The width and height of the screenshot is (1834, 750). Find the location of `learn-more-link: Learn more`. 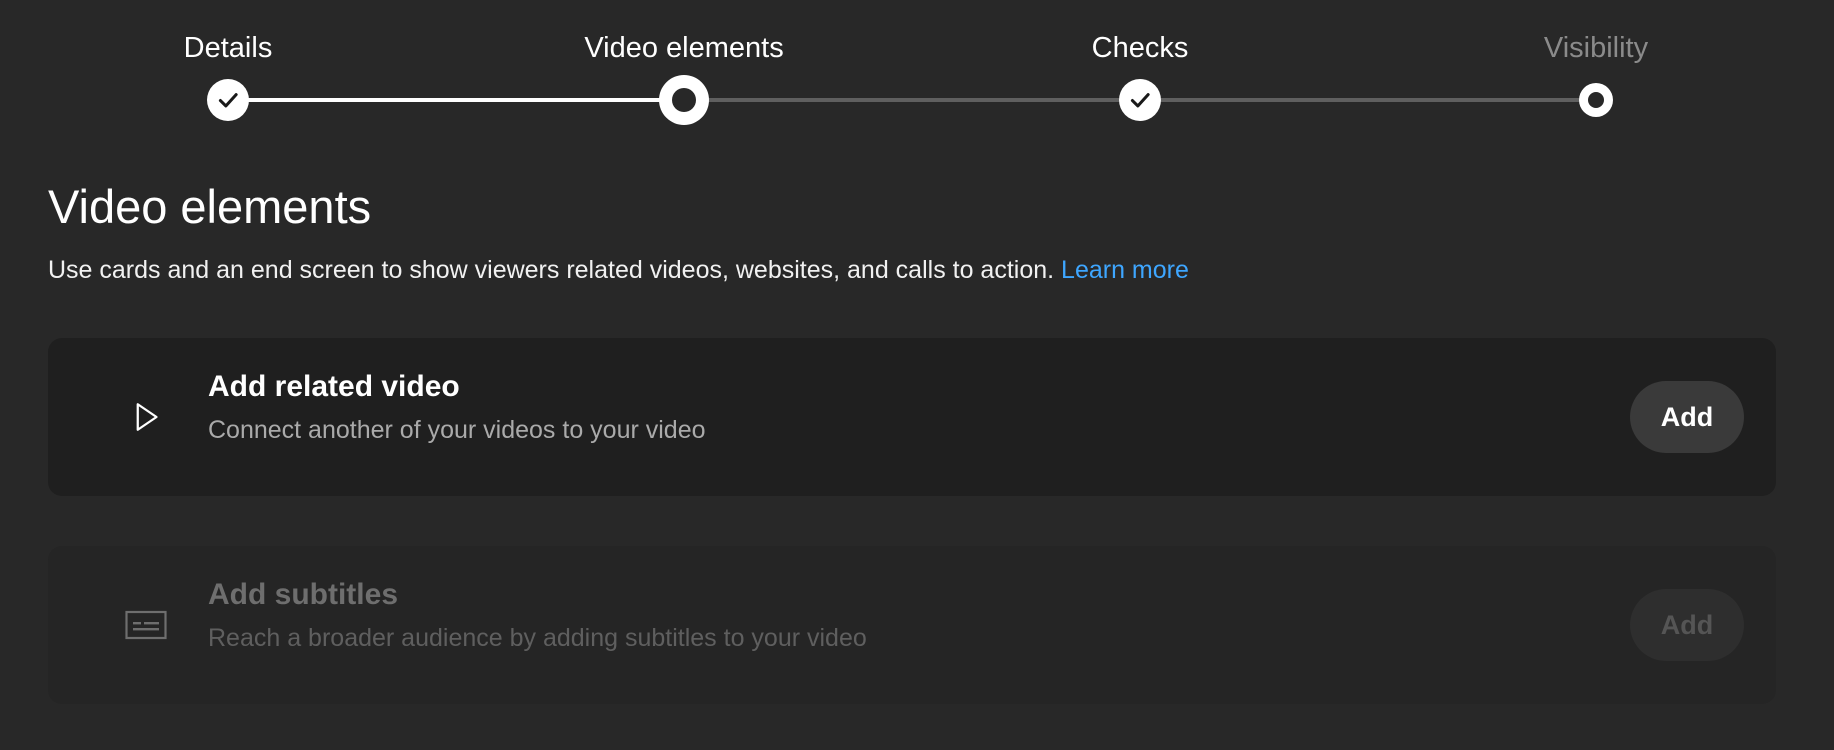

learn-more-link: Learn more is located at coordinates (1125, 270).